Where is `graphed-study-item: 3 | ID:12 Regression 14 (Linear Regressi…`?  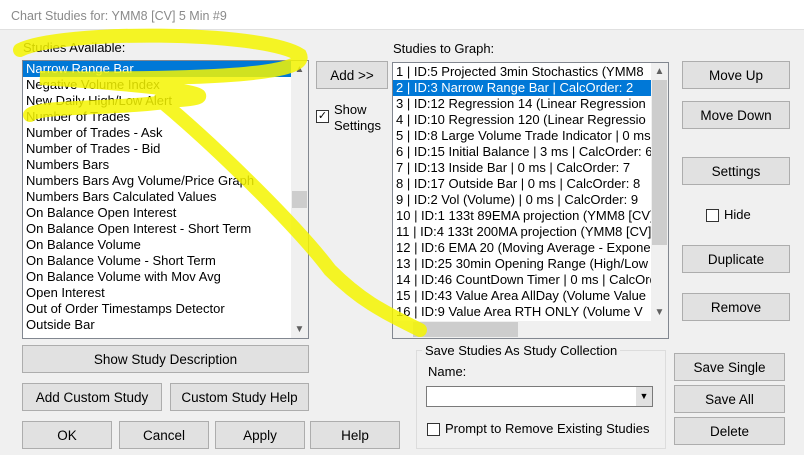 graphed-study-item: 3 | ID:12 Regression 14 (Linear Regressi… is located at coordinates (530, 104).